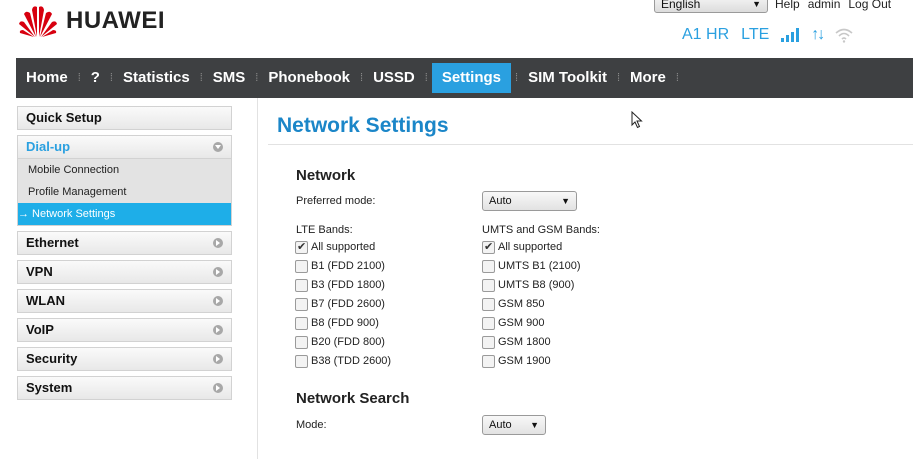  Describe the element at coordinates (348, 304) in the screenshot. I see `checkbox-label: B7 (FDD 2600)` at that location.